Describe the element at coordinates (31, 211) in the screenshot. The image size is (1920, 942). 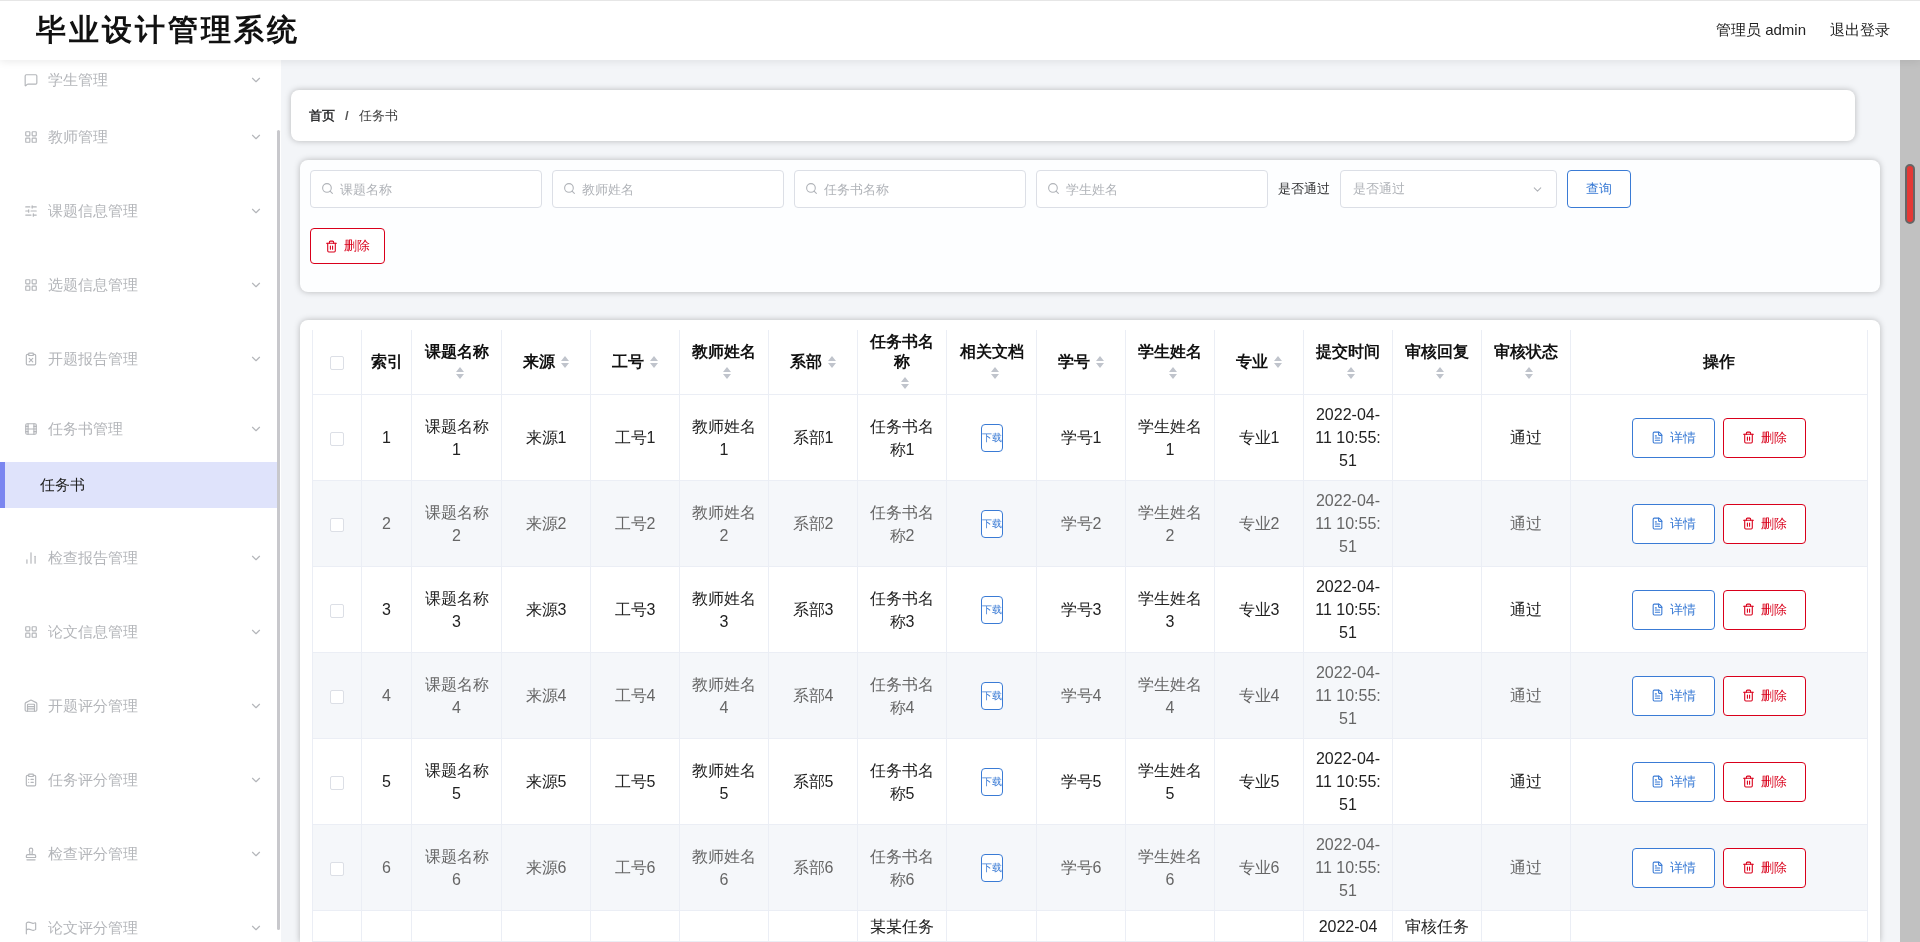
I see `sliders-icon` at that location.